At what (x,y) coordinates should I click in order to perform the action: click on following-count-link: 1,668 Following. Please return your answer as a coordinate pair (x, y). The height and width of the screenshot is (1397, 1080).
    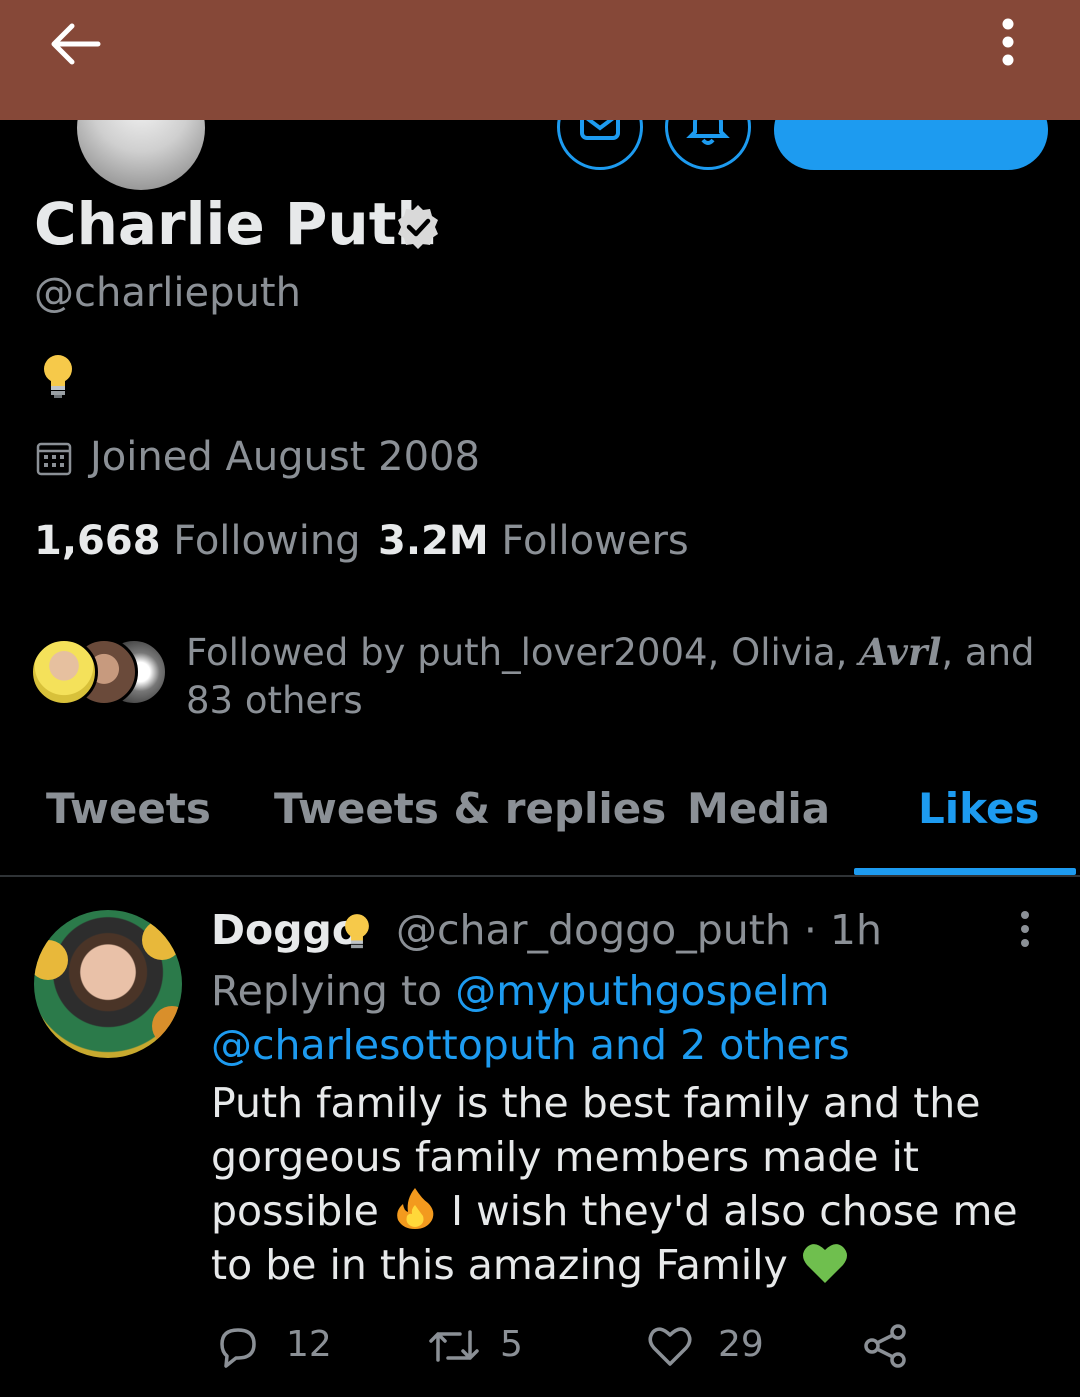
    Looking at the image, I should click on (197, 541).